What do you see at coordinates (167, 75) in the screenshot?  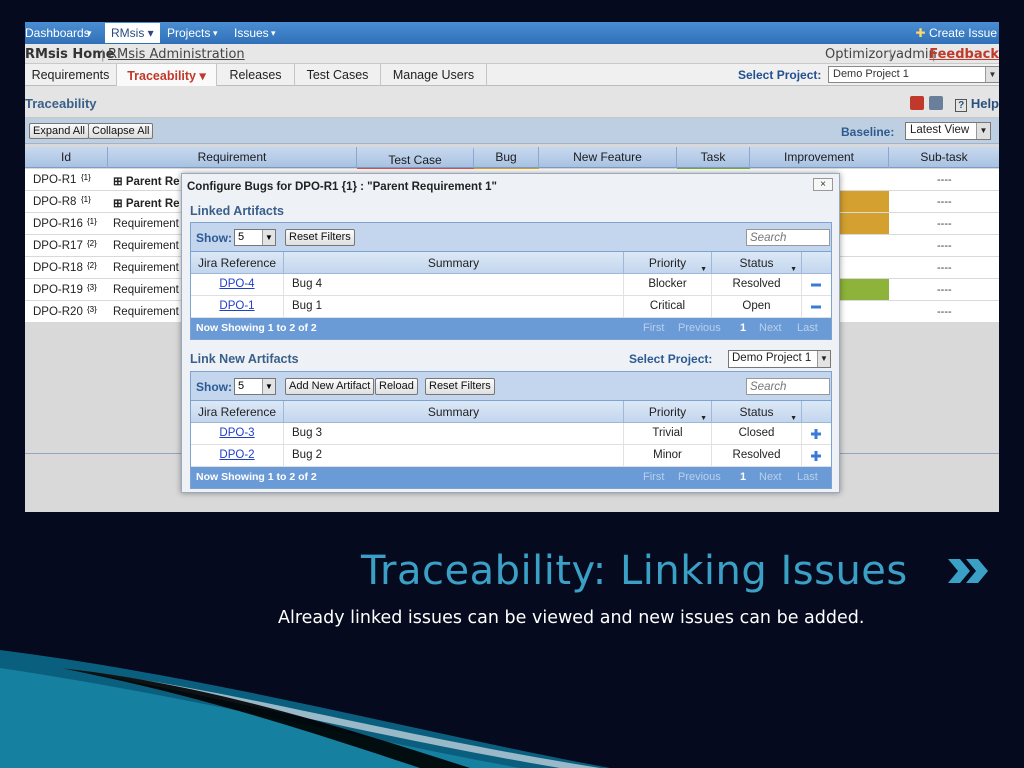 I see `tab-traceability: Traceability ▾` at bounding box center [167, 75].